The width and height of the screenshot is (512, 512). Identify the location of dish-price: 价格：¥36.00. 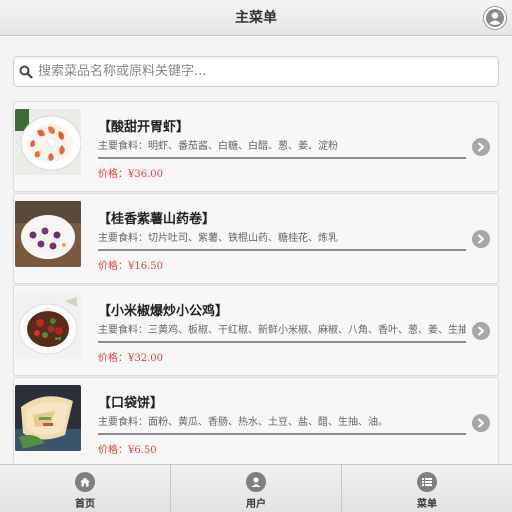
(130, 174).